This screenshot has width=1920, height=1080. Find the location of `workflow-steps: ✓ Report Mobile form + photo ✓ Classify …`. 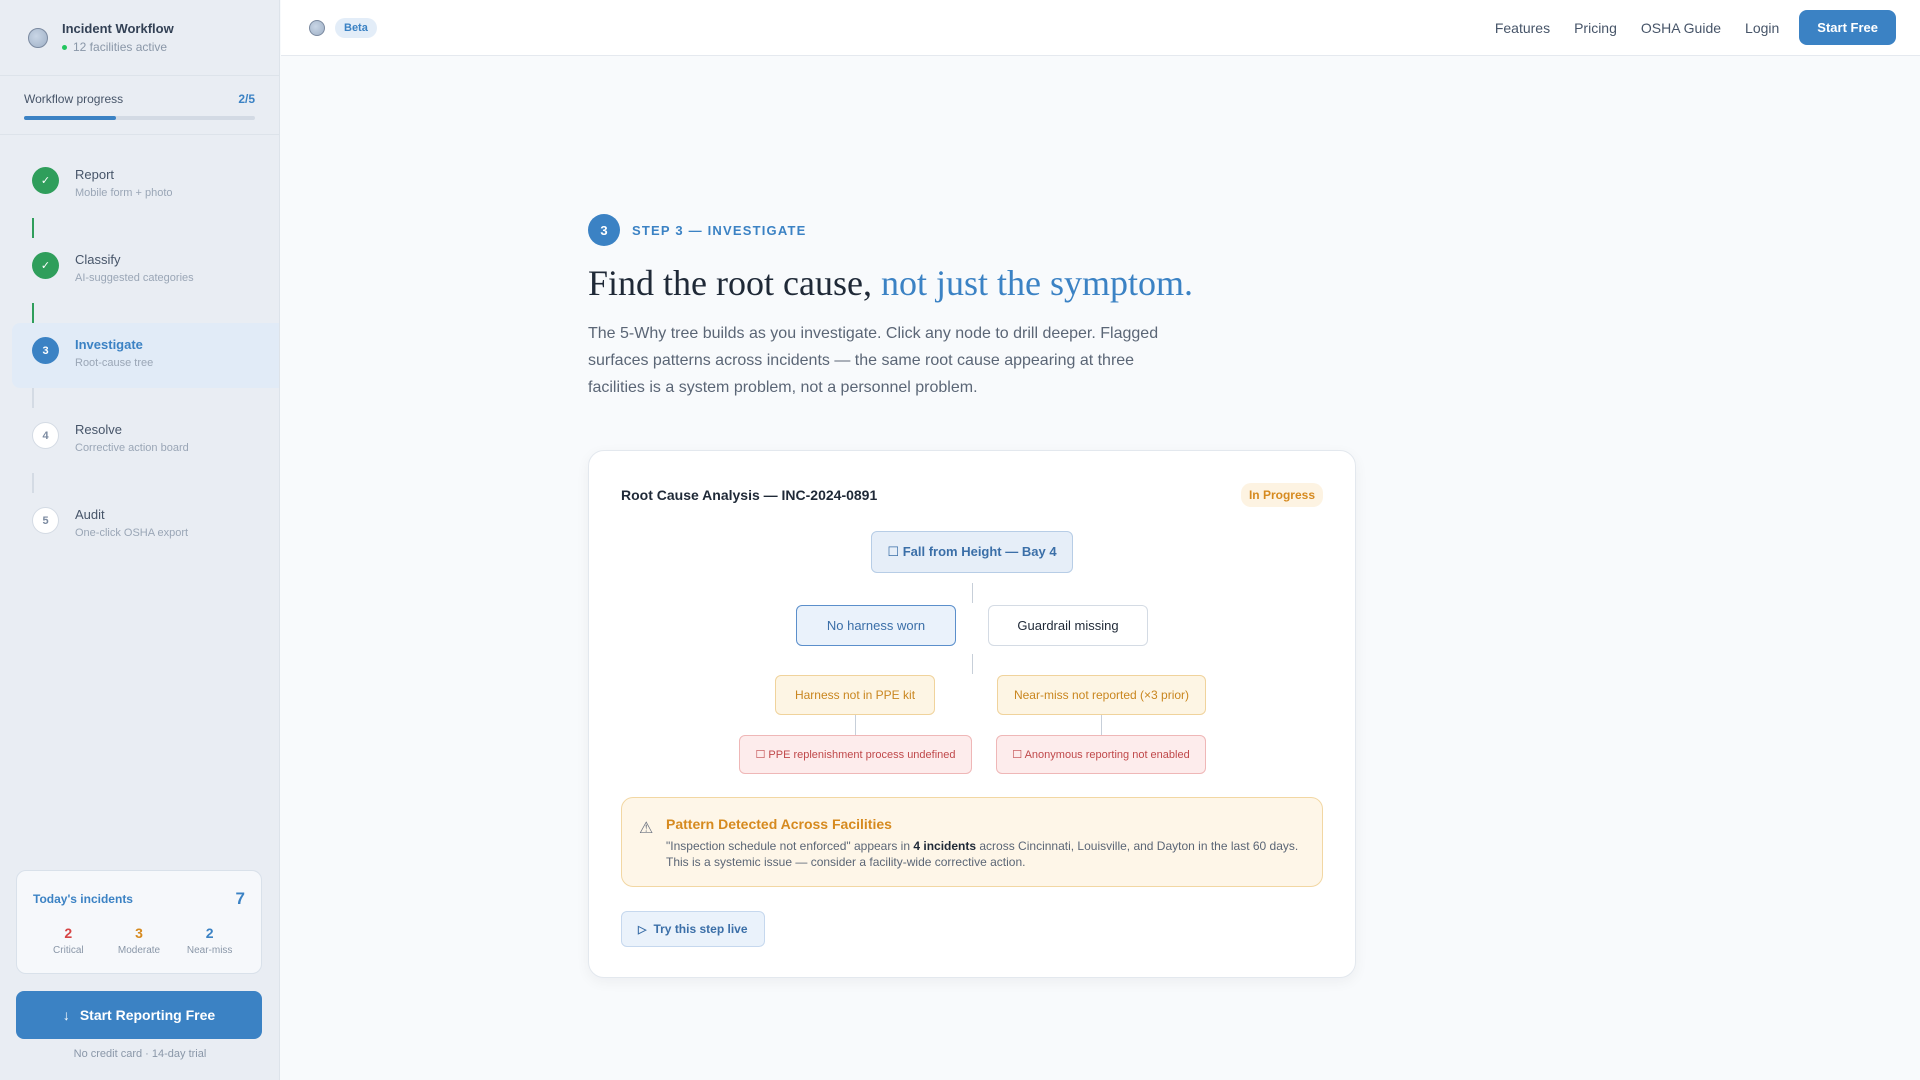

workflow-steps: ✓ Report Mobile form + photo ✓ Classify … is located at coordinates (139, 346).